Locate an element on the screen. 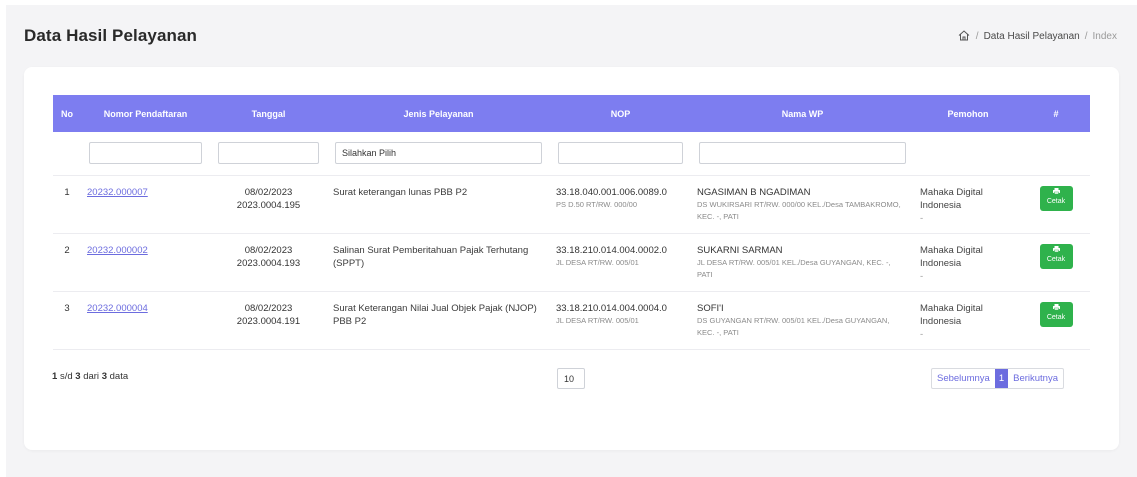  registration-number-link: 20232.000002 is located at coordinates (117, 250).